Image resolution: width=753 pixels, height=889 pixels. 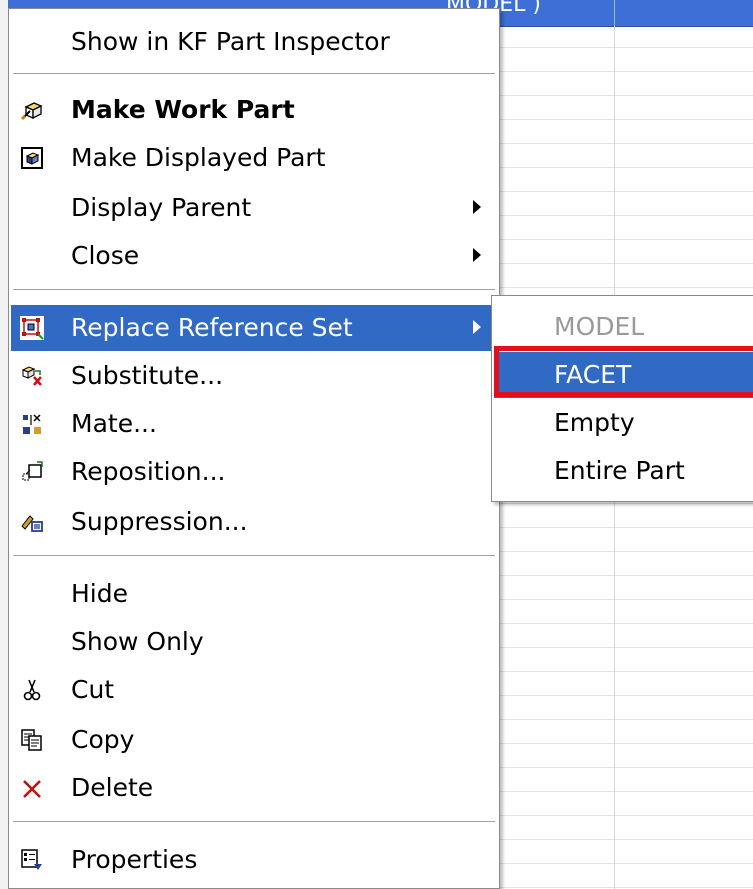 What do you see at coordinates (32, 328) in the screenshot?
I see `replace-reference-set-icon` at bounding box center [32, 328].